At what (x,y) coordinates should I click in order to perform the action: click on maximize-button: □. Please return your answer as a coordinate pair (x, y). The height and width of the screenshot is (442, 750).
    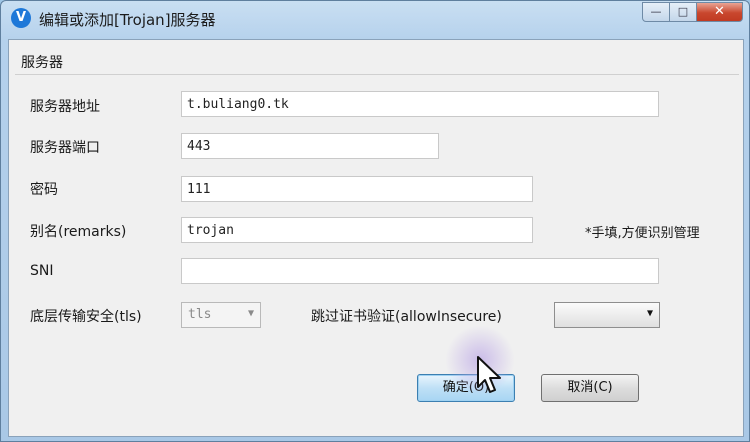
    Looking at the image, I should click on (683, 12).